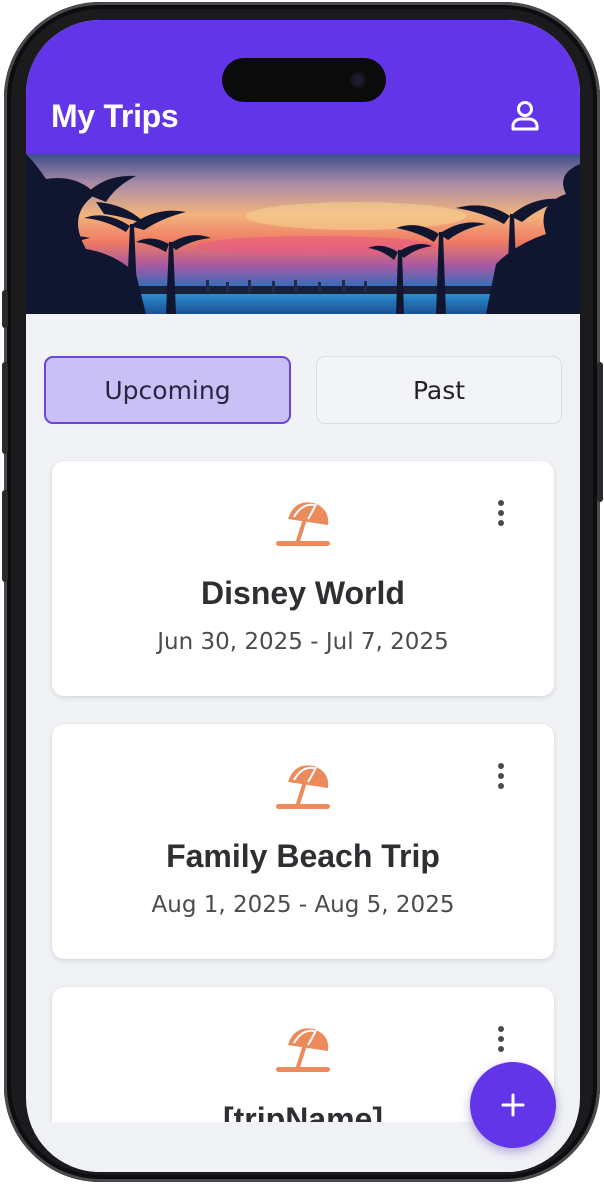 The height and width of the screenshot is (1184, 604). Describe the element at coordinates (303, 593) in the screenshot. I see `trip-name: Disney World` at that location.